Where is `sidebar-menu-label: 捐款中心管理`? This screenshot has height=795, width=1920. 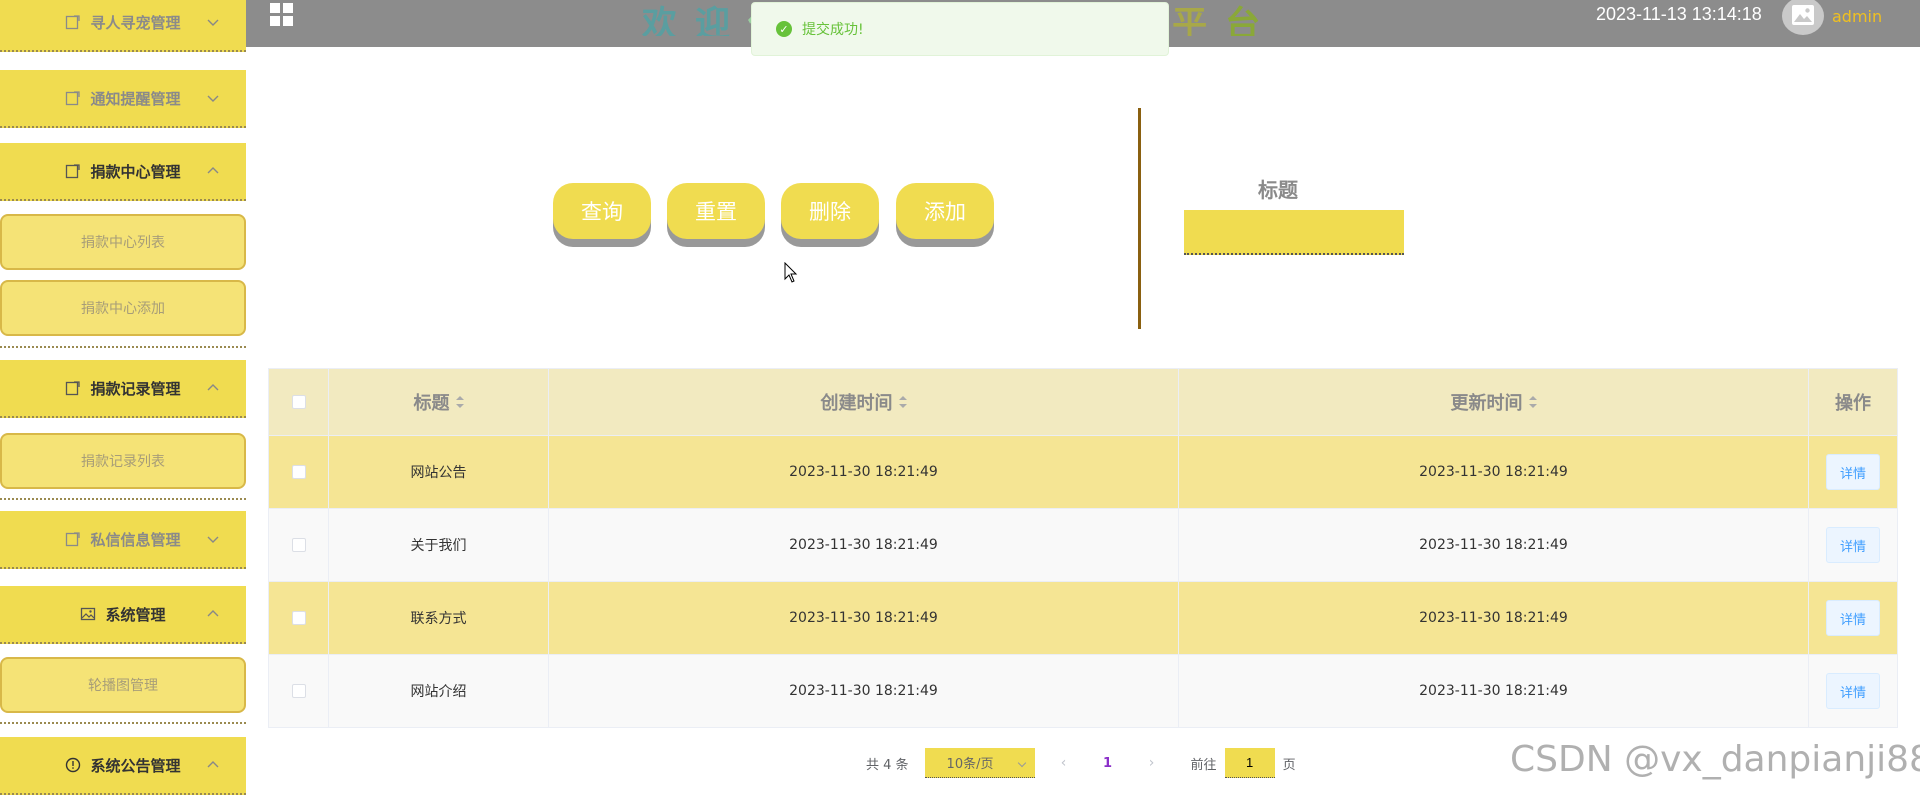
sidebar-menu-label: 捐款中心管理 is located at coordinates (135, 171).